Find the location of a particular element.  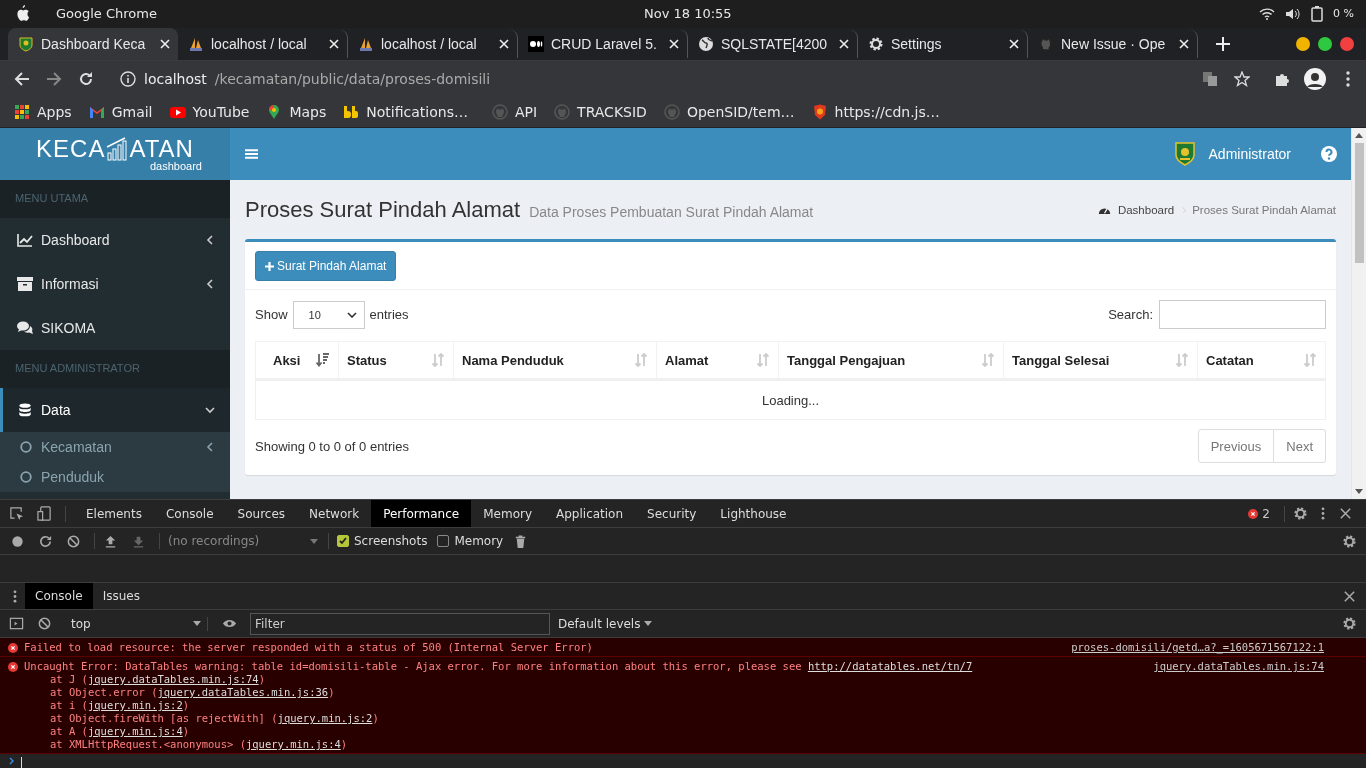

drawer-tab: Issues is located at coordinates (121, 596).